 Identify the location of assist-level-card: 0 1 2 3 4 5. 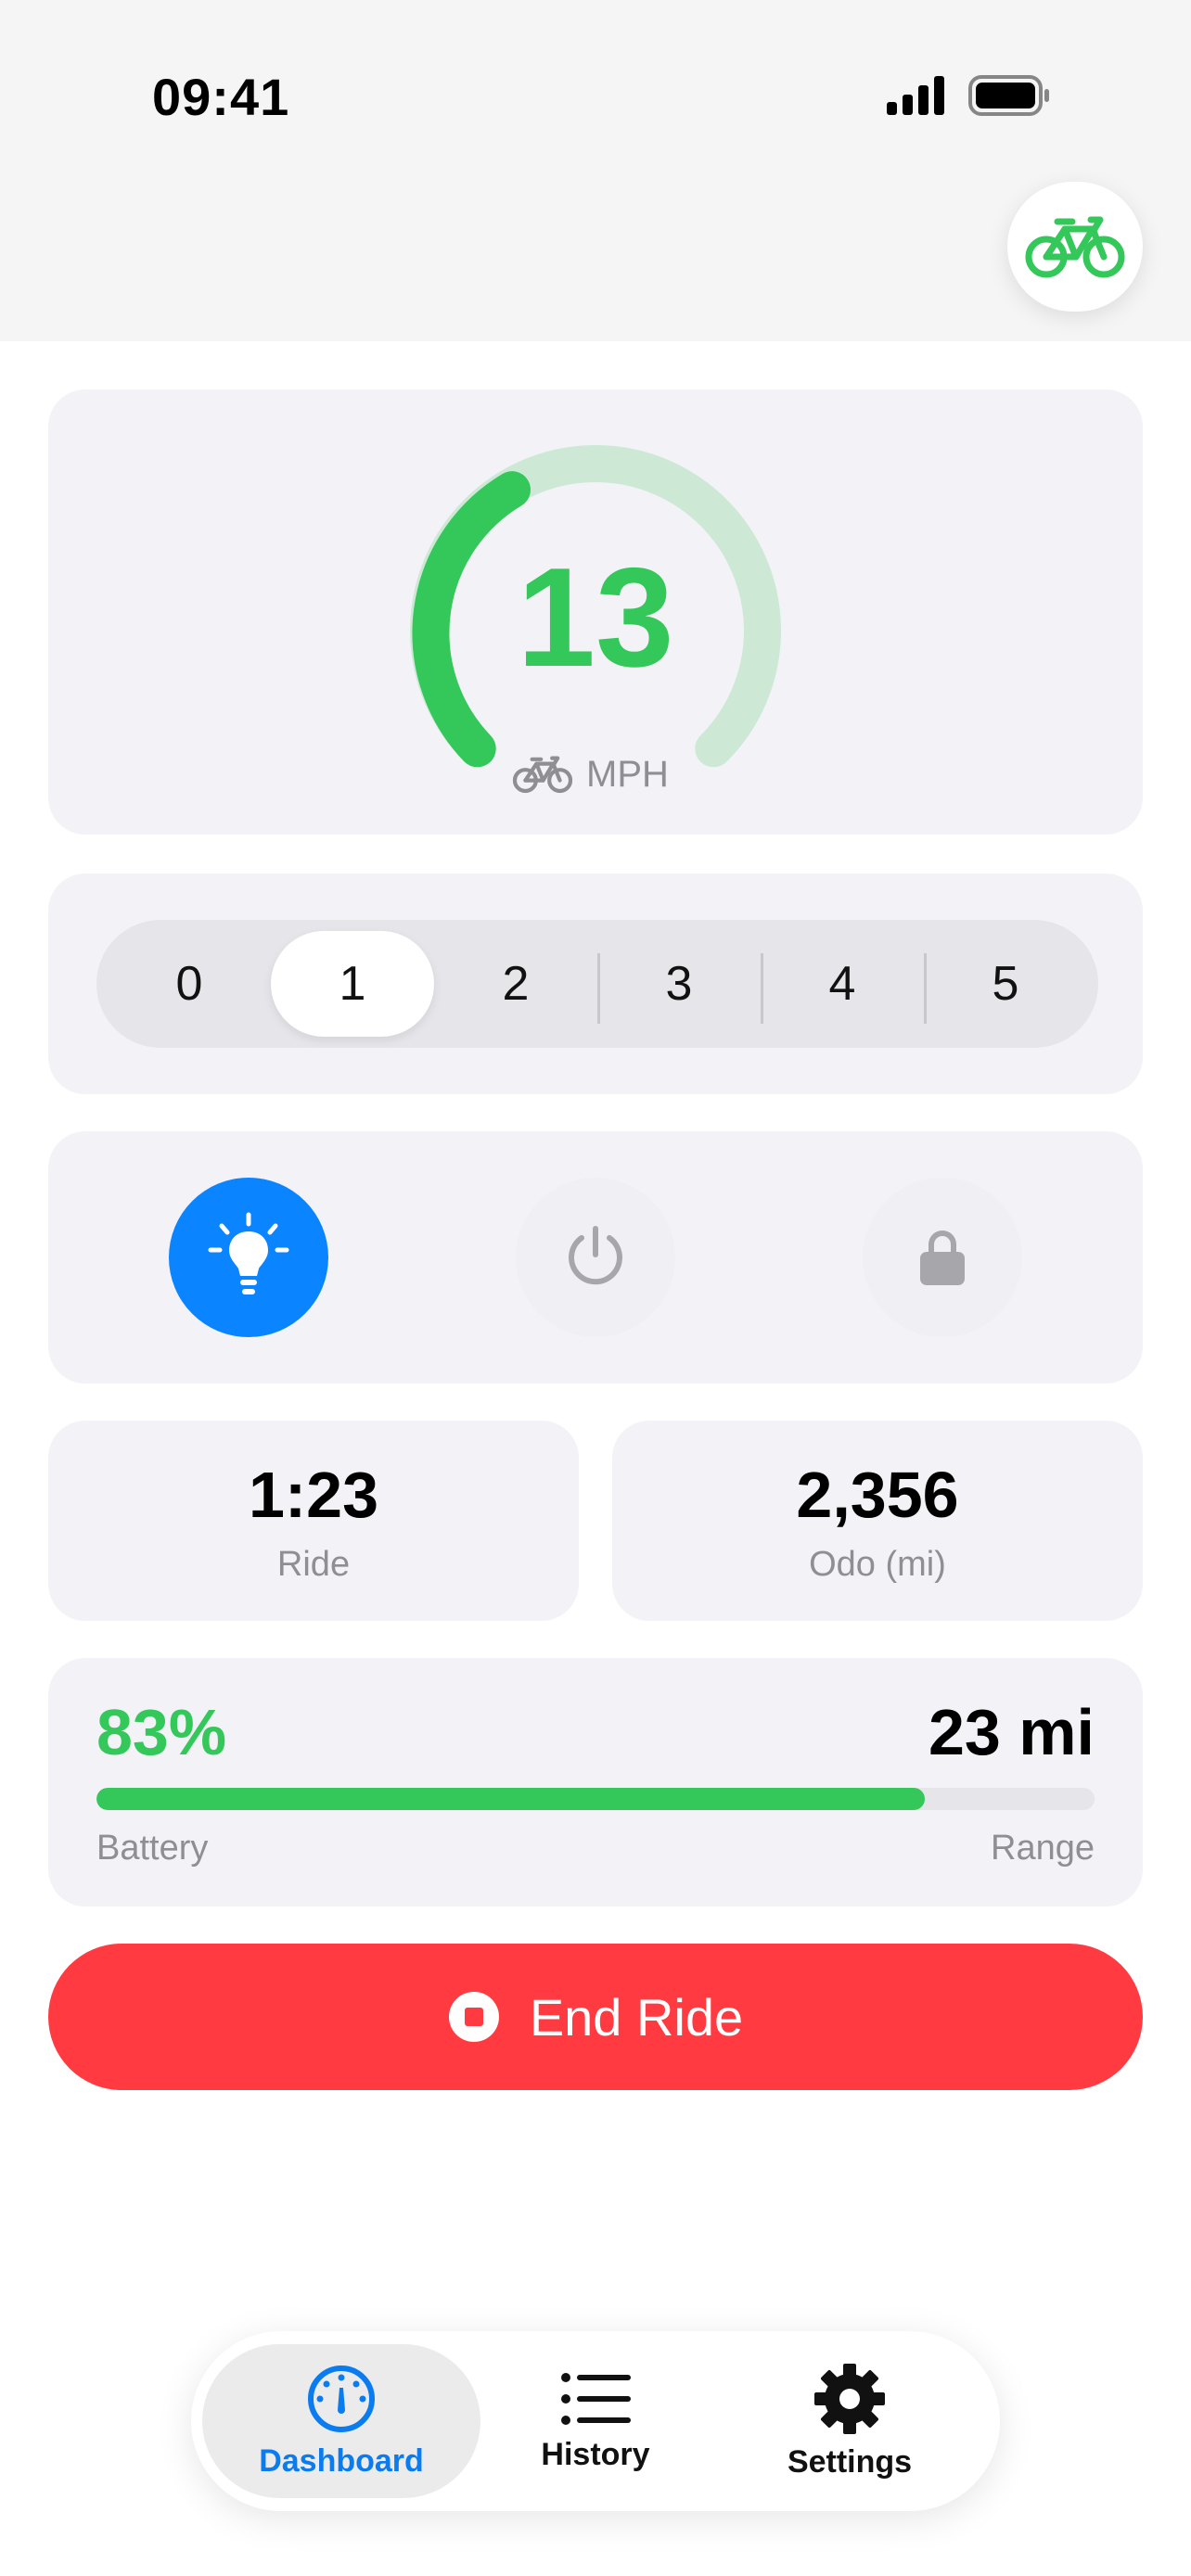
(595, 984).